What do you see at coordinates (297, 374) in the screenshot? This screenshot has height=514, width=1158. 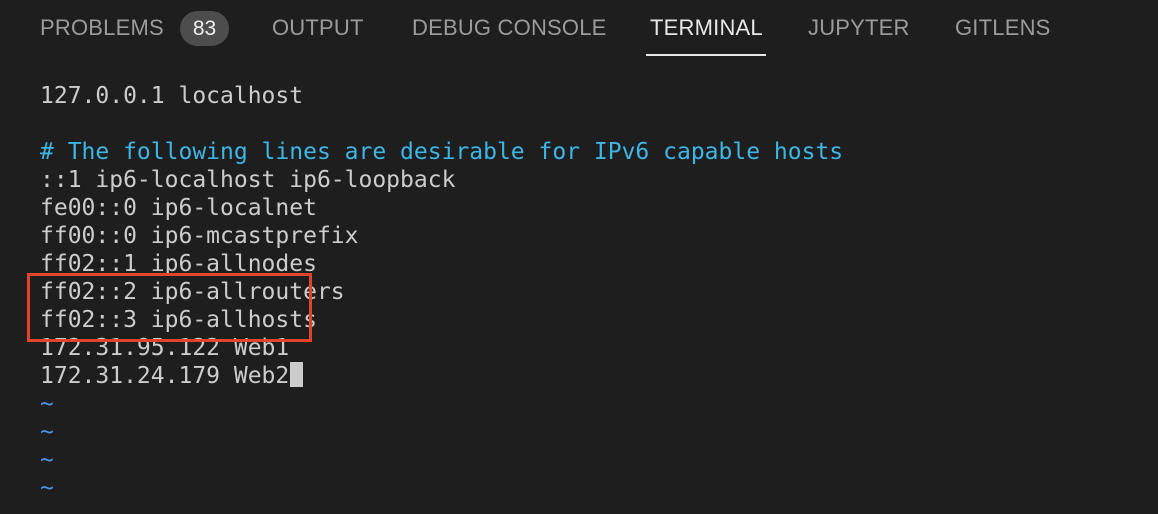 I see `text-cursor` at bounding box center [297, 374].